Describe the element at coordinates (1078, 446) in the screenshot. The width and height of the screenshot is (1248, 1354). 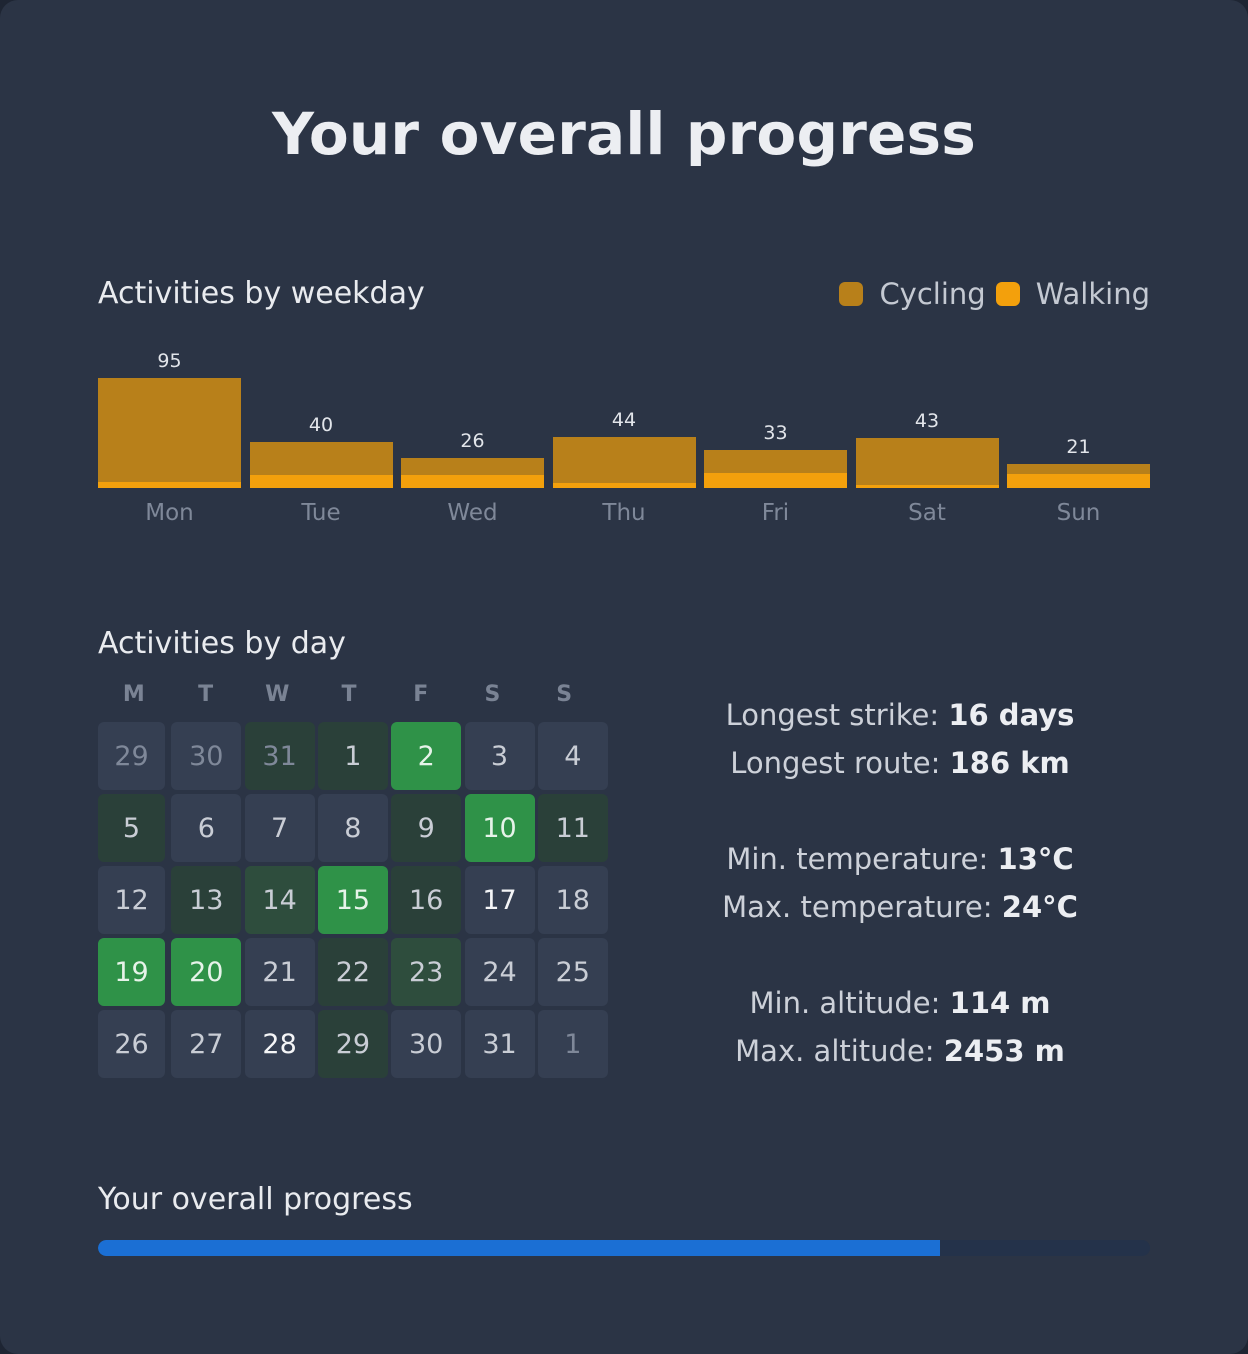
I see `bar-value-sun: 21` at that location.